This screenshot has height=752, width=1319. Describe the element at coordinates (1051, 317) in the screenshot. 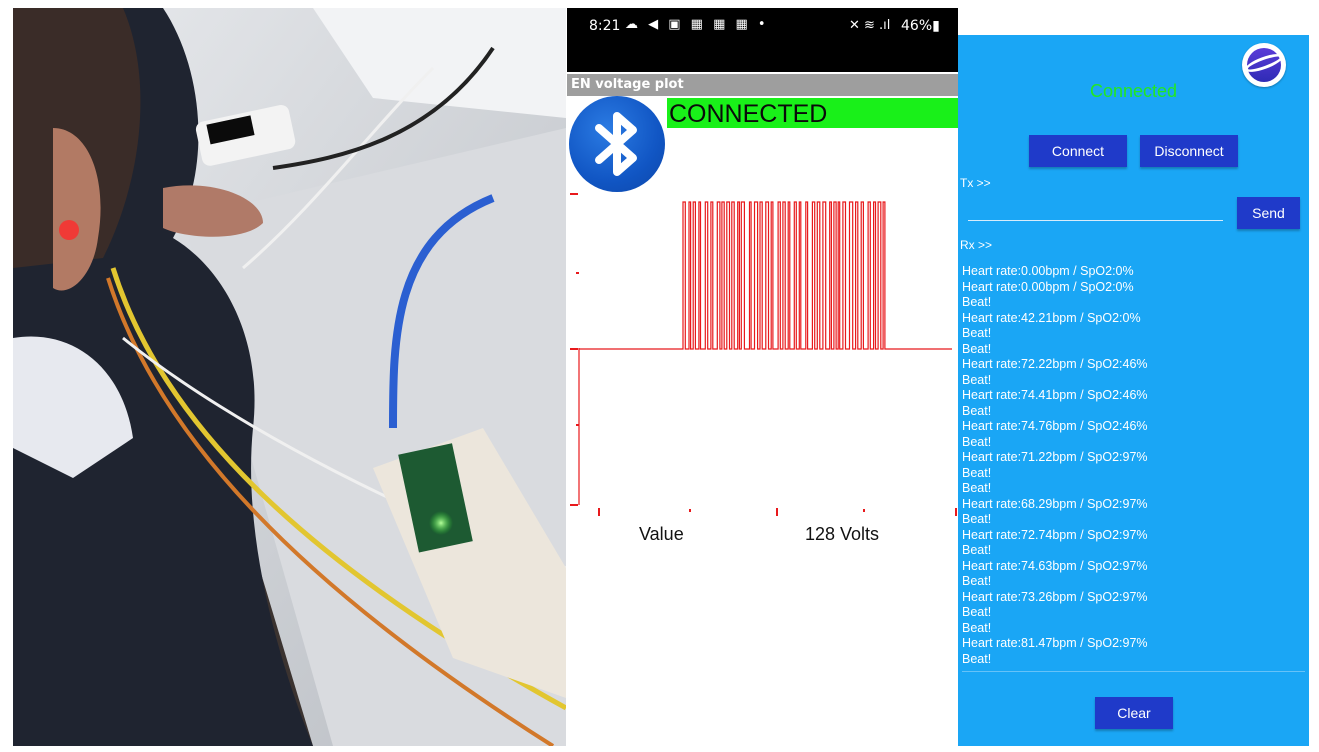

I see `log-line: Heart rate:42.21bpm / SpO2:0%` at that location.